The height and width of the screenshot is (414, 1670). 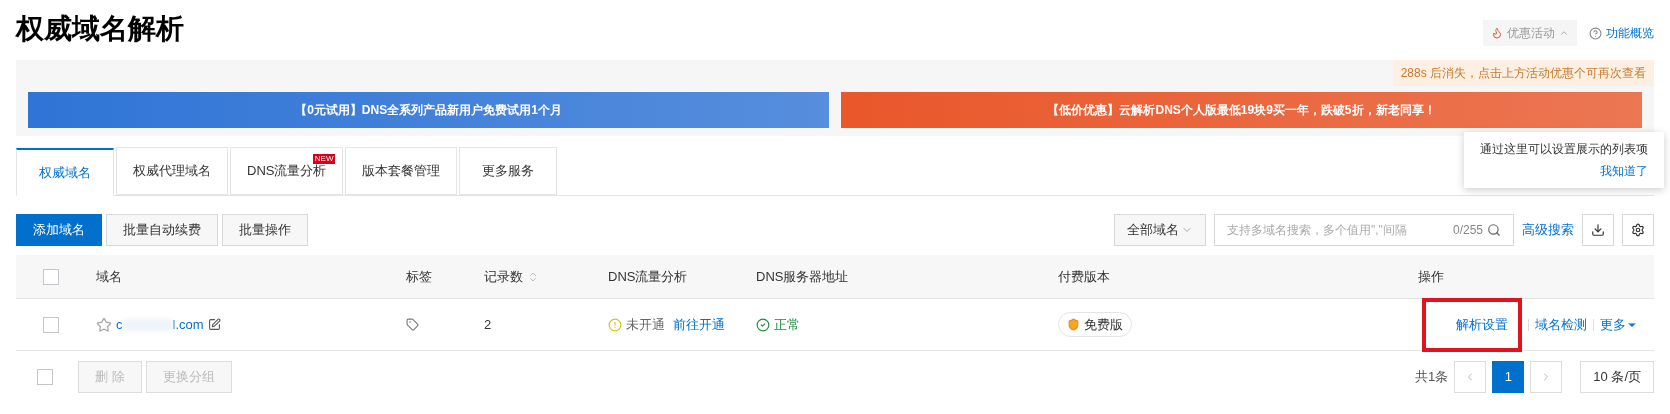 I want to click on domain-link: c, so click(x=119, y=324).